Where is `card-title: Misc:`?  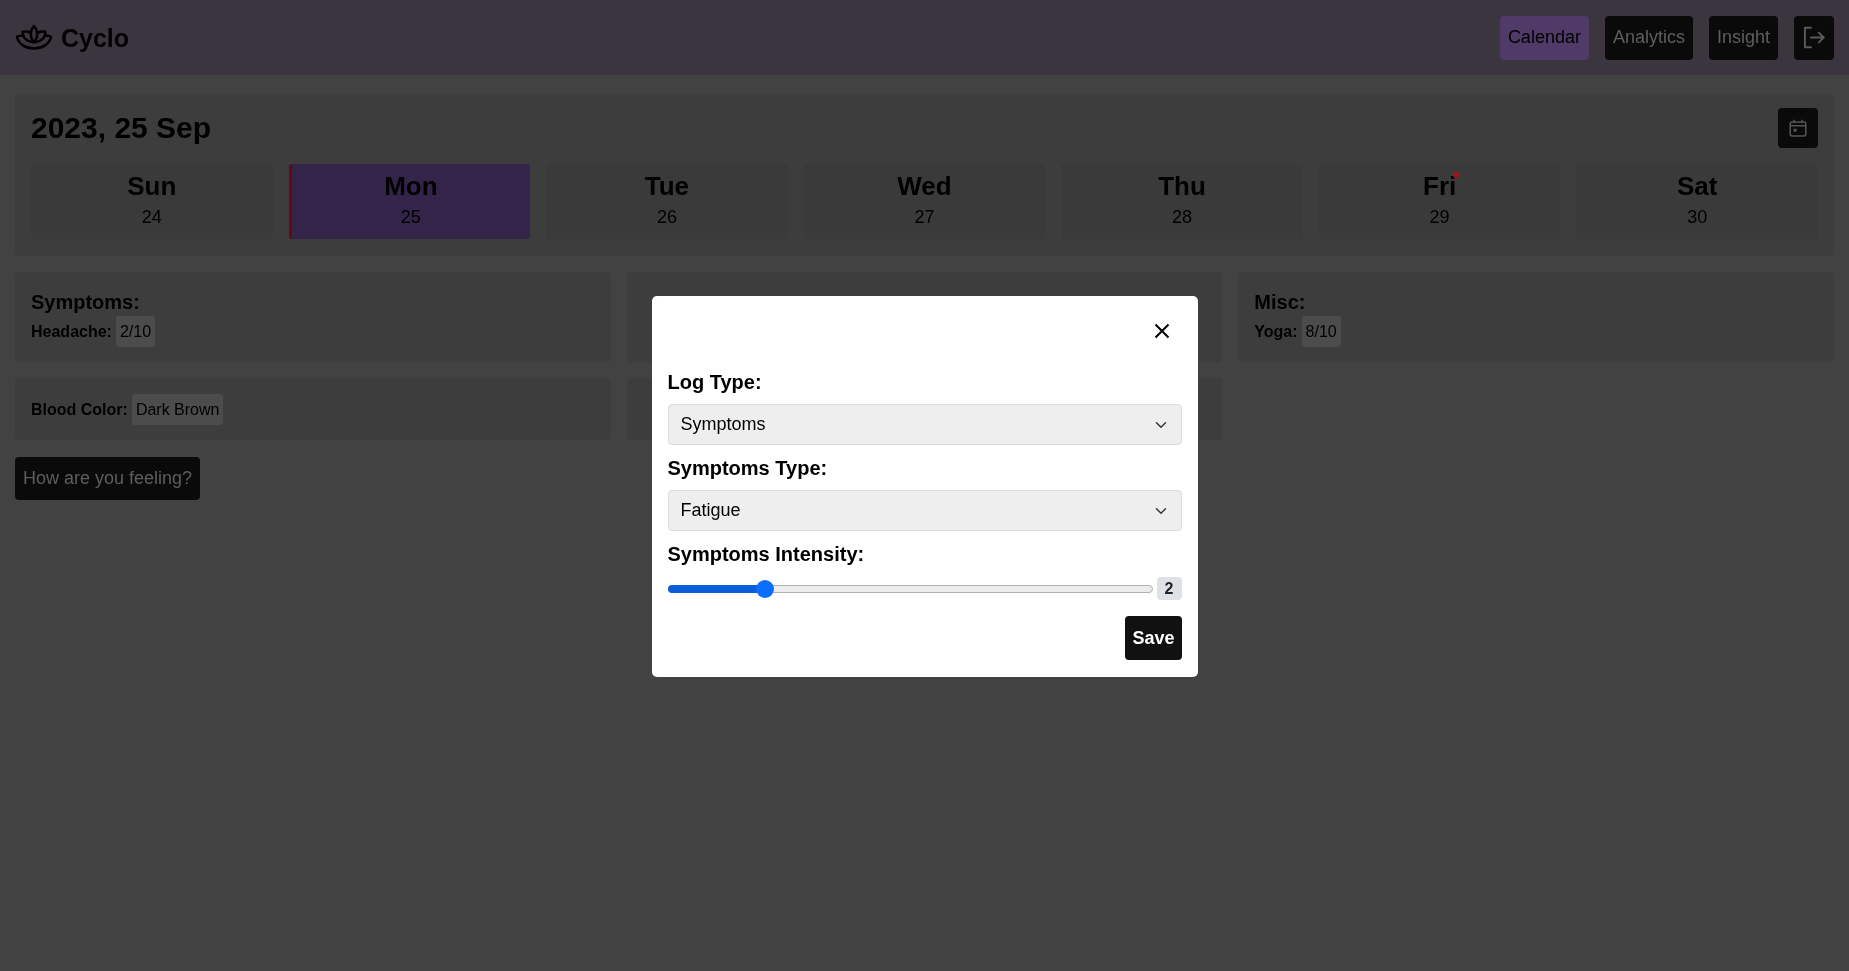
card-title: Misc: is located at coordinates (1280, 302).